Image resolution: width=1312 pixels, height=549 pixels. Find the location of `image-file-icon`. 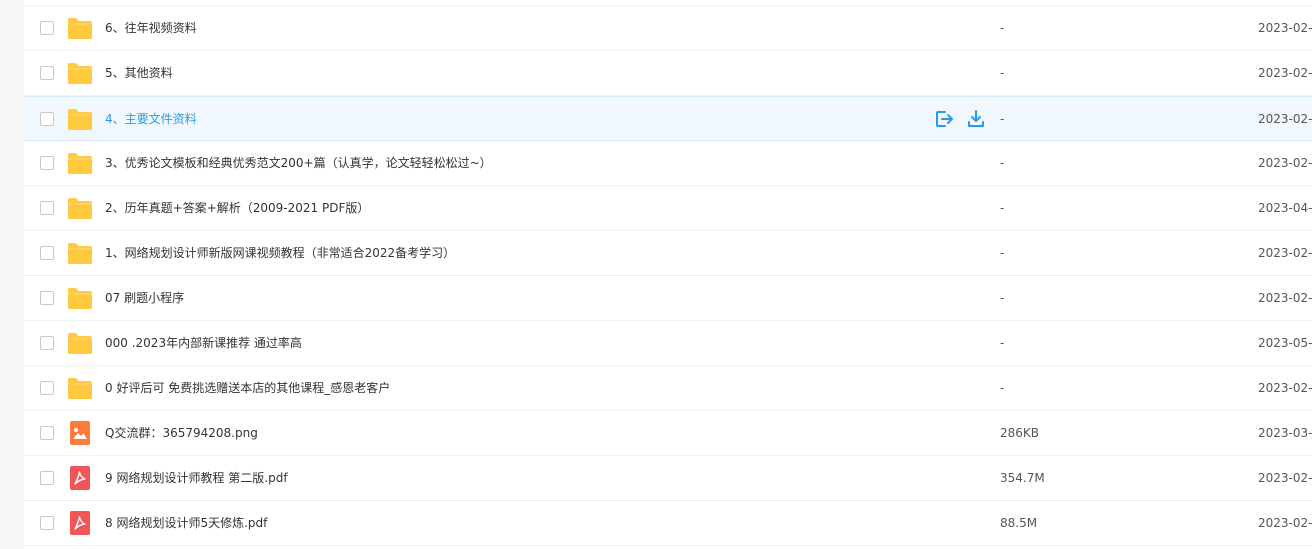

image-file-icon is located at coordinates (80, 433).